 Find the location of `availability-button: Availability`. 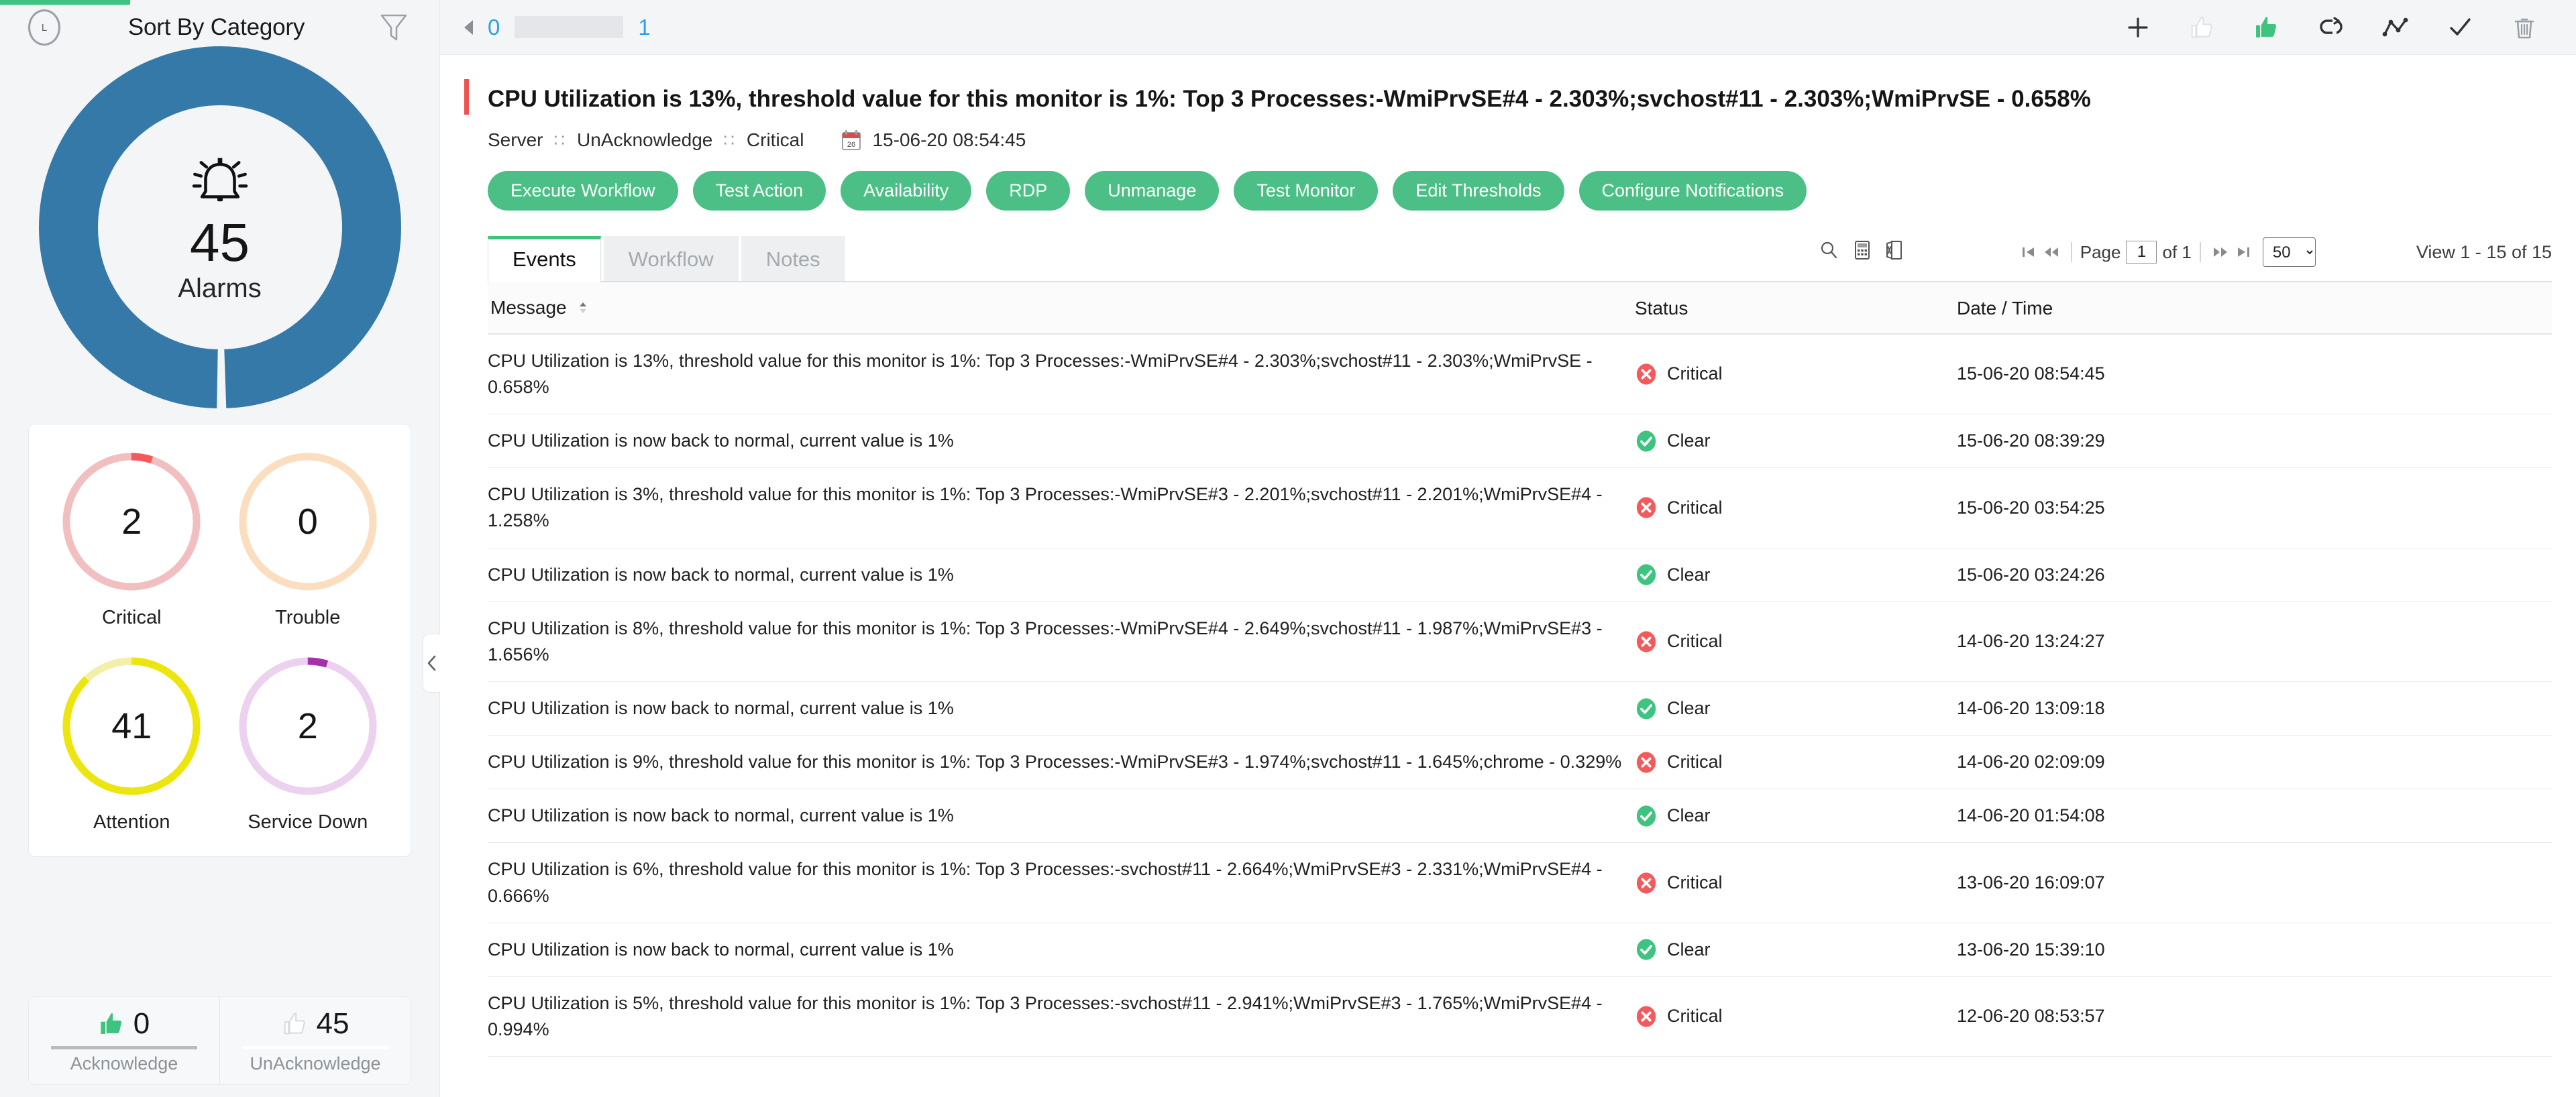

availability-button: Availability is located at coordinates (906, 191).